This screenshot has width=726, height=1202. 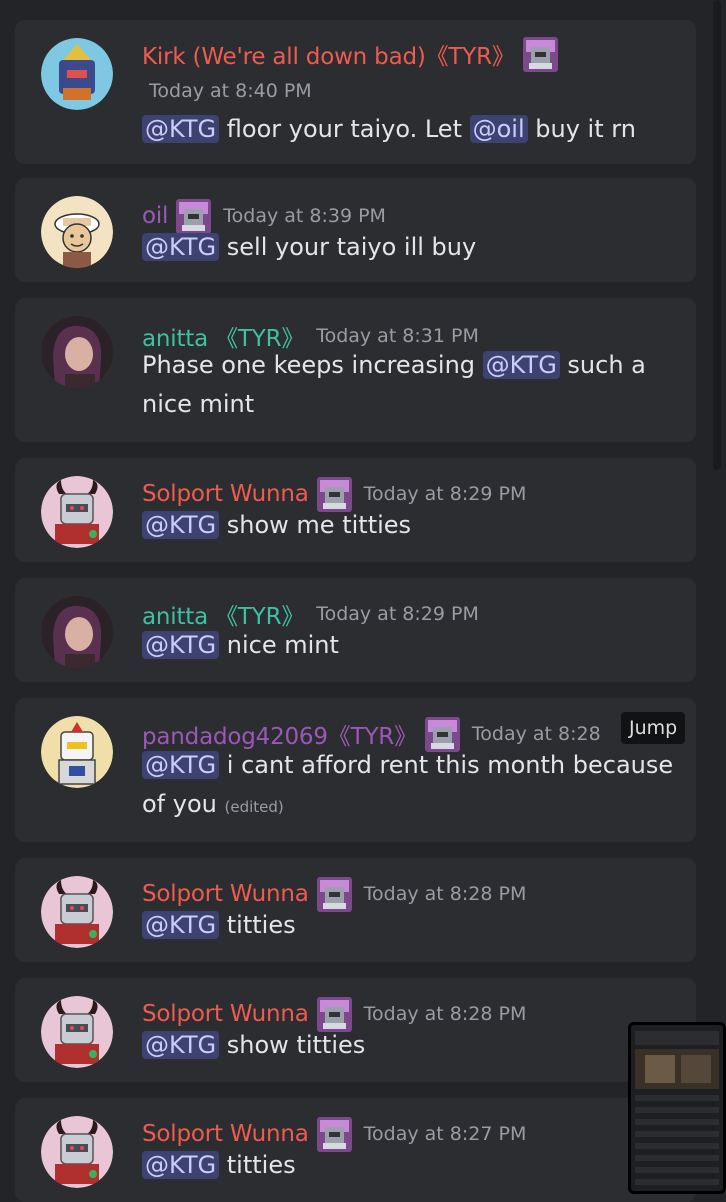 I want to click on message-line: @KTG show me titties, so click(x=276, y=525).